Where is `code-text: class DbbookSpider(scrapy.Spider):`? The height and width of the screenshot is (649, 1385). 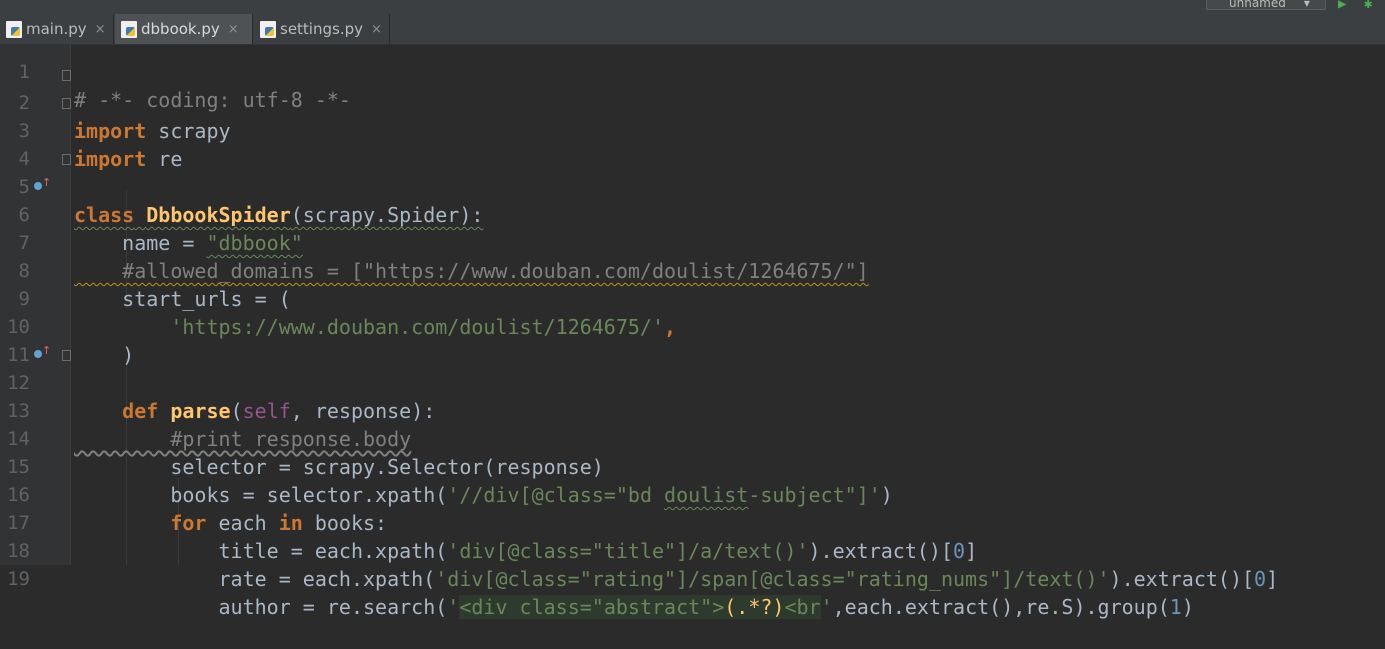
code-text: class DbbookSpider(scrapy.Spider): is located at coordinates (279, 215).